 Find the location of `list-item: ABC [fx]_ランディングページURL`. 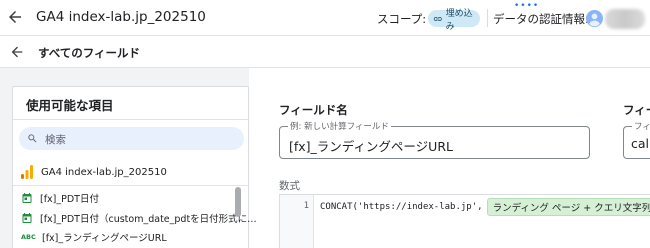

list-item: ABC [fx]_ランディングページURL is located at coordinates (94, 237).